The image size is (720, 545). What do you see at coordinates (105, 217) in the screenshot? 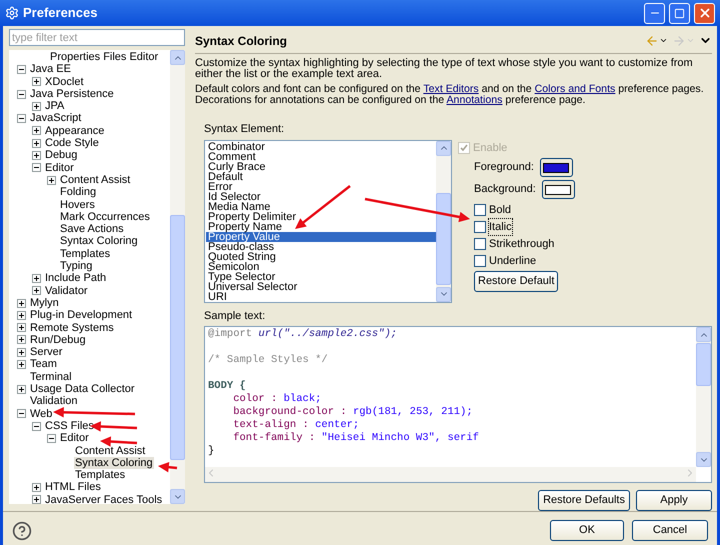
I see `tree-item: Mark Occurrences` at bounding box center [105, 217].